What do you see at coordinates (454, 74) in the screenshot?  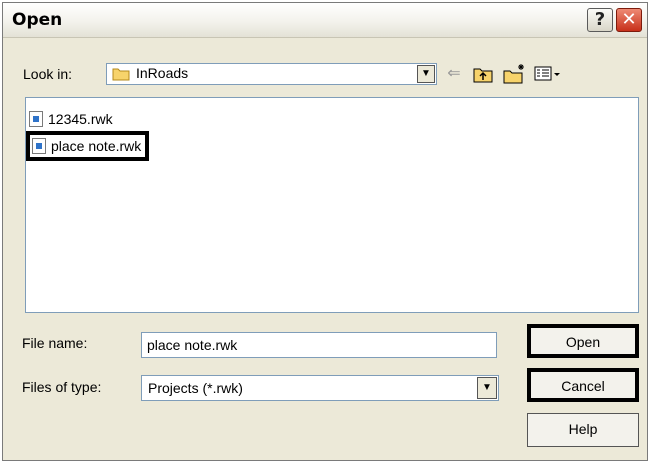 I see `back-arrow-icon: ⇐` at bounding box center [454, 74].